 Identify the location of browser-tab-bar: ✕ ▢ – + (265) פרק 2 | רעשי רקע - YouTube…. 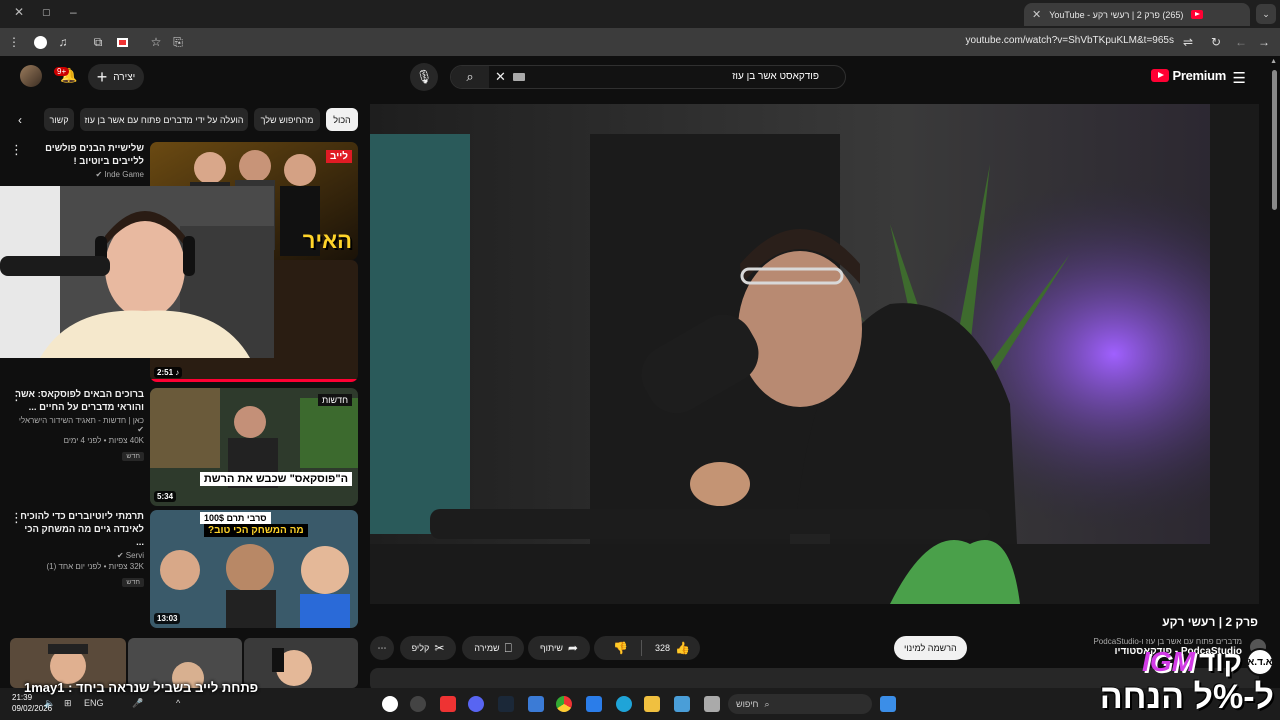
(640, 14).